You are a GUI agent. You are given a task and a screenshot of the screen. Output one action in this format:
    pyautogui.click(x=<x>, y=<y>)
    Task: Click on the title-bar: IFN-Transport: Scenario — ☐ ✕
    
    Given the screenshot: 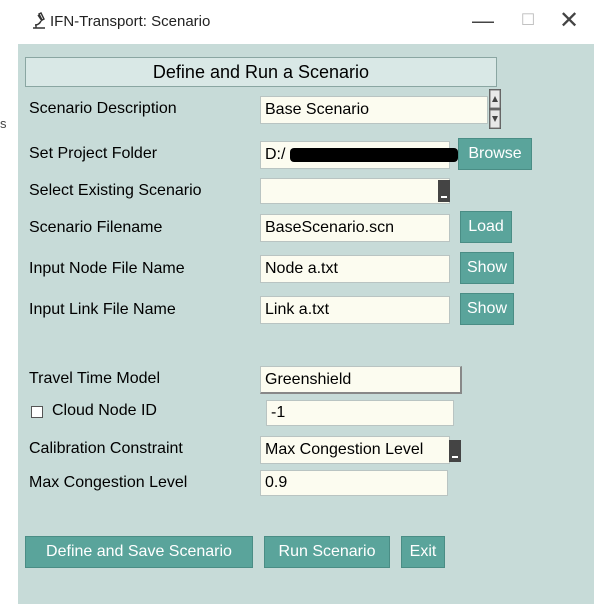 What is the action you would take?
    pyautogui.click(x=297, y=22)
    